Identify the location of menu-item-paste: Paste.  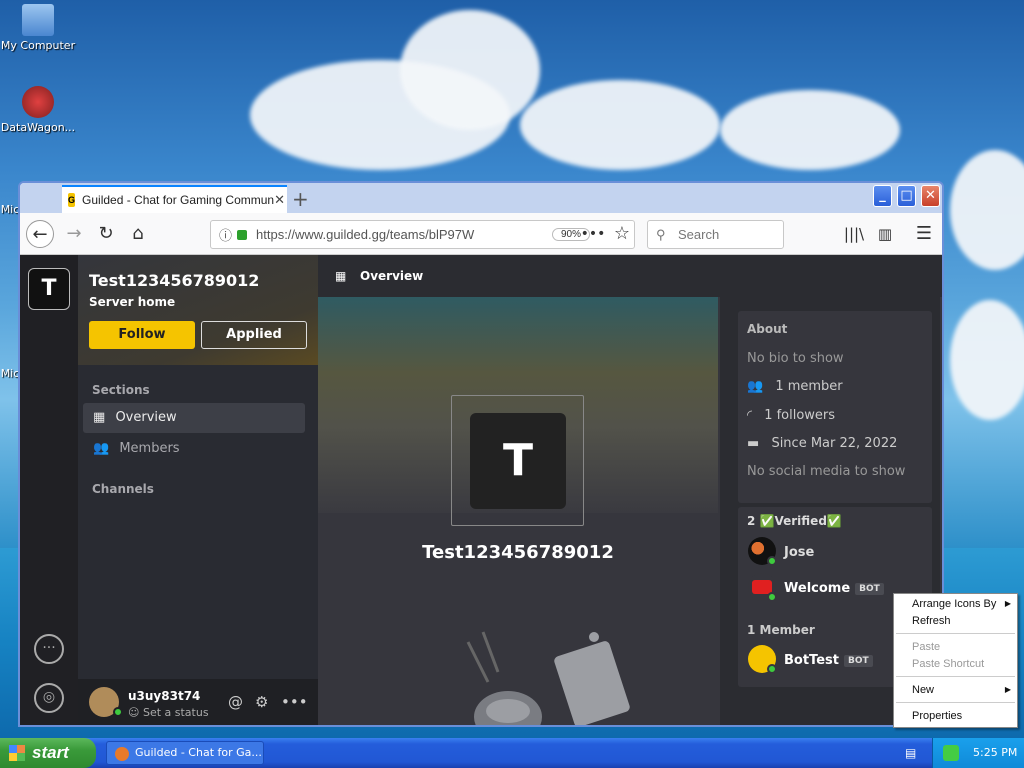
(926, 647).